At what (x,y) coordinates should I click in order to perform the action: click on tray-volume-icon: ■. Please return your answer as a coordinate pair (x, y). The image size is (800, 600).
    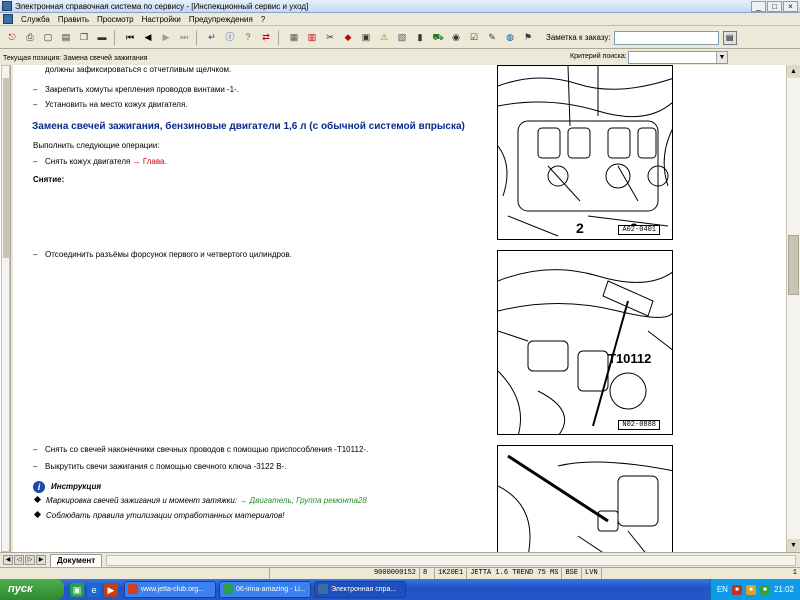
    Looking at the image, I should click on (764, 589).